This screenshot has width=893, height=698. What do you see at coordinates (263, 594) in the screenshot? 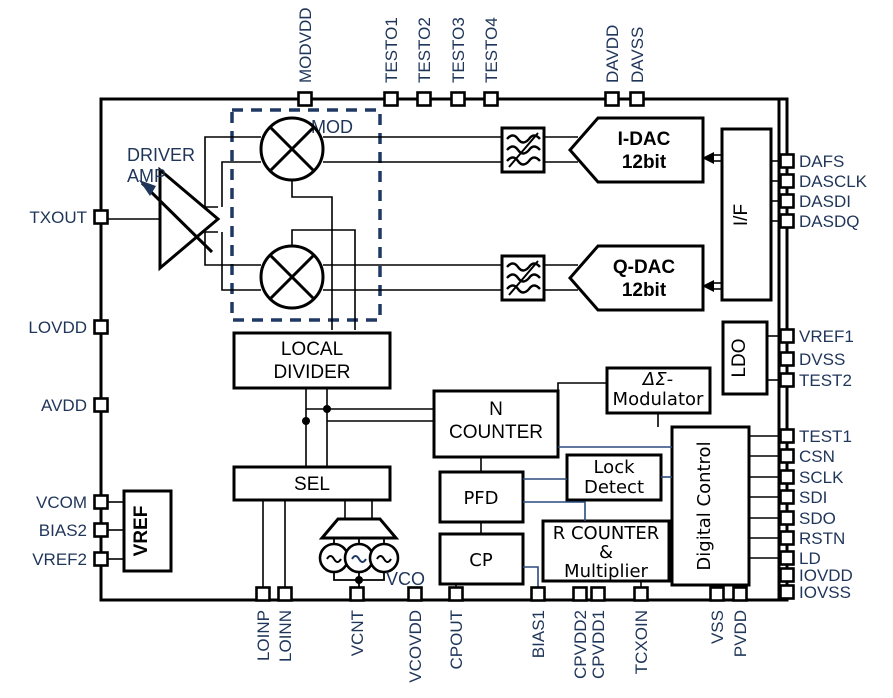
I see `pin-square-loinp` at bounding box center [263, 594].